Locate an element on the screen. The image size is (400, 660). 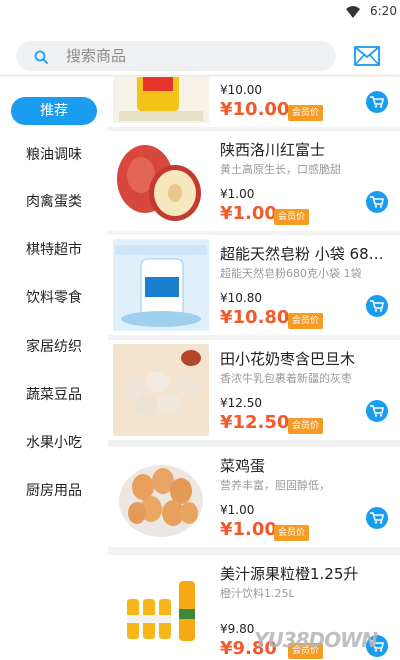
category-label: 粮油调味 is located at coordinates (54, 155).